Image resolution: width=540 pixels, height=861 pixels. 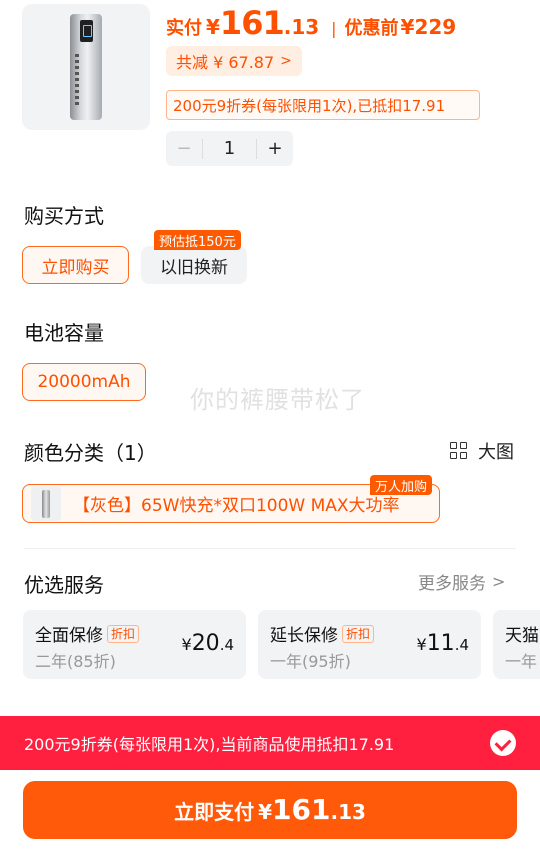 What do you see at coordinates (46, 503) in the screenshot?
I see `color-option-thumbnail` at bounding box center [46, 503].